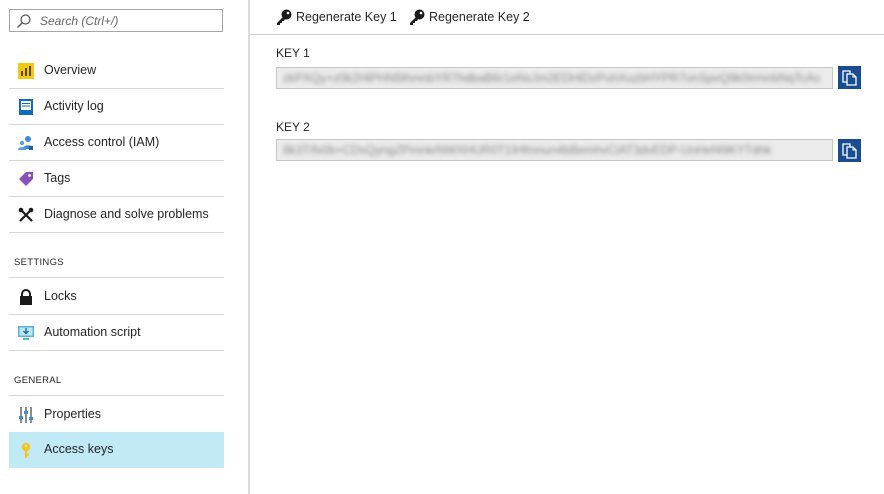  I want to click on section-title-settings: SETTINGS, so click(39, 262).